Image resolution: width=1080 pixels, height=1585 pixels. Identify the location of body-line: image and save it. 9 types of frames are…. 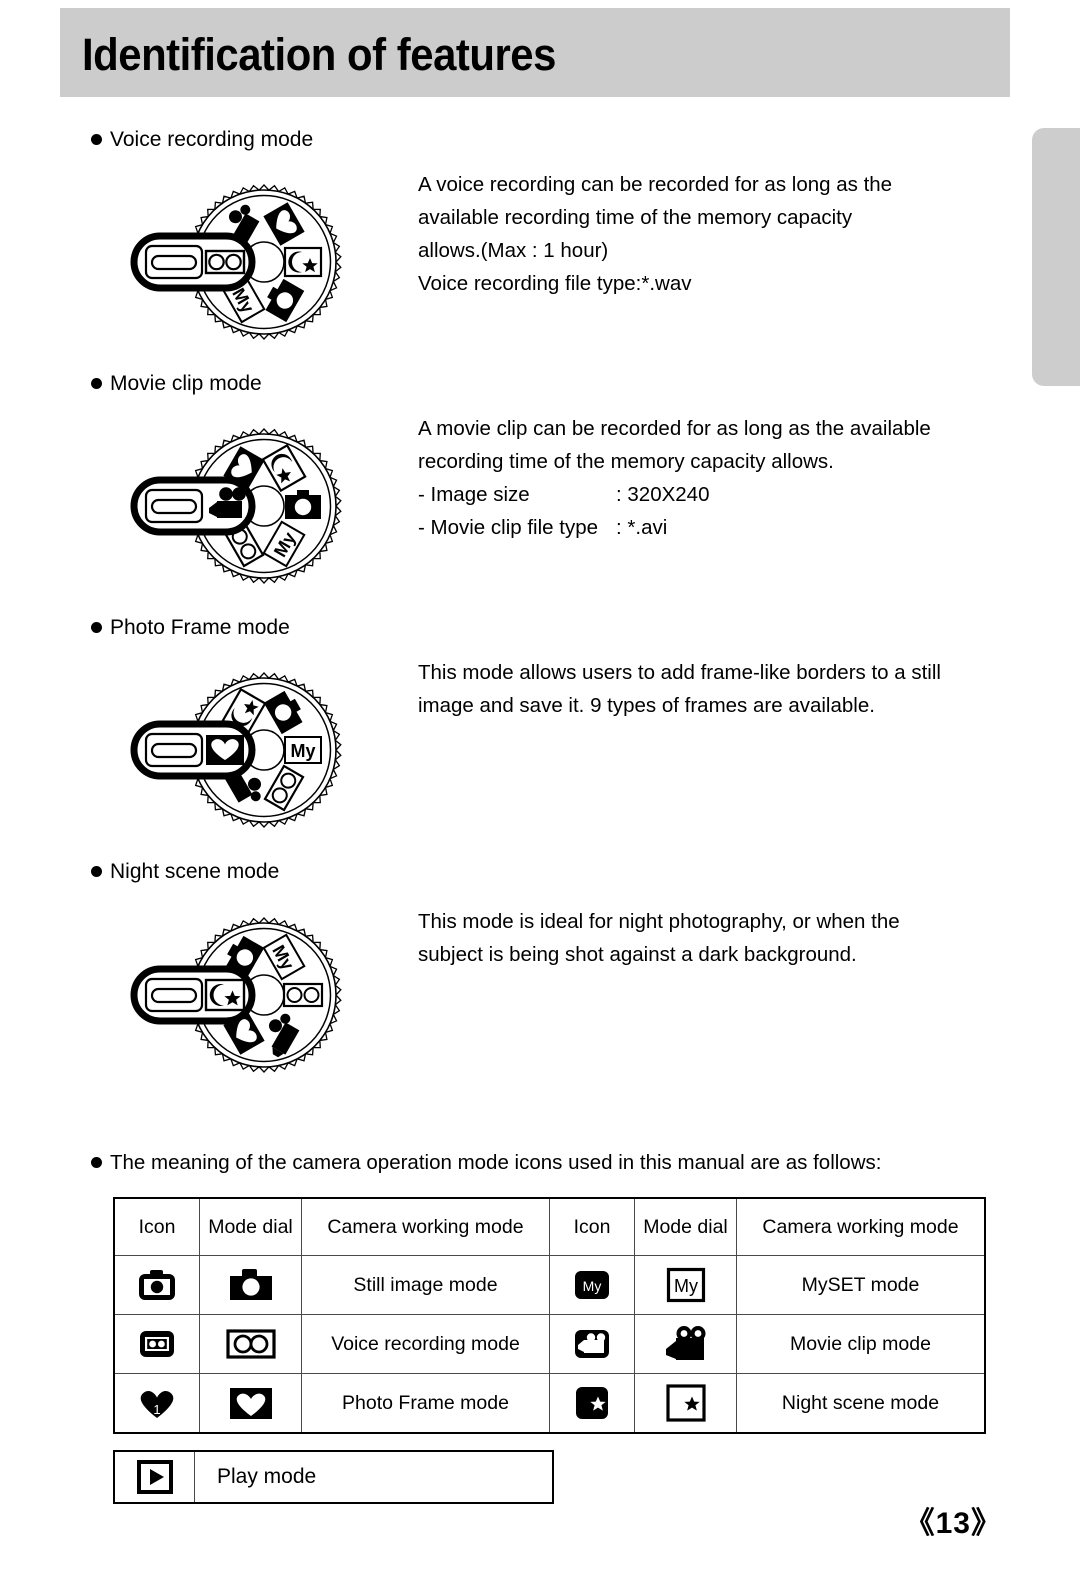
(646, 705).